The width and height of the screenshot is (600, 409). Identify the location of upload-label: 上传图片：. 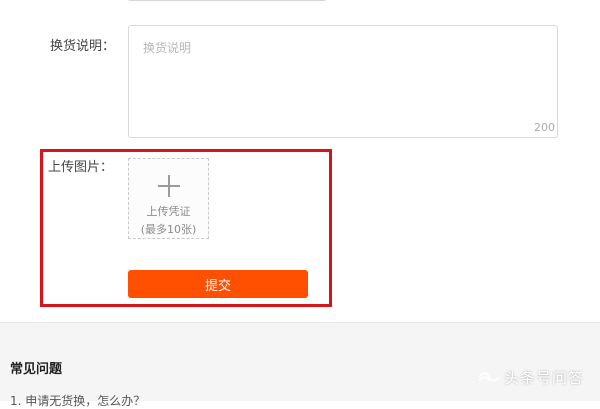
(81, 167).